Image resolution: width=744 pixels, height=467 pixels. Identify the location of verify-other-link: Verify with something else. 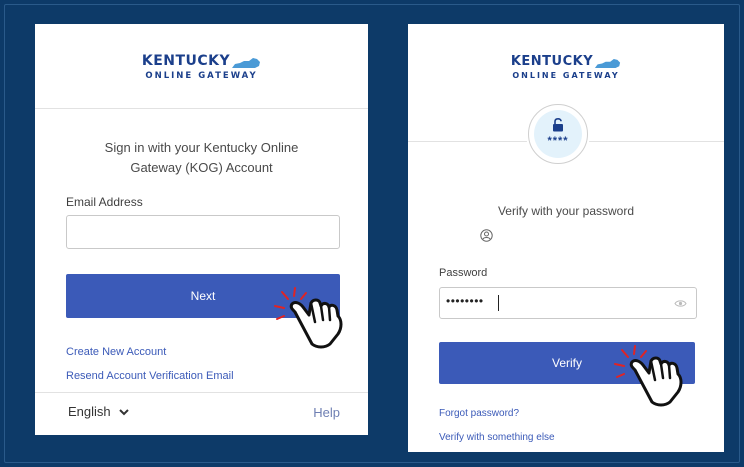
(497, 437).